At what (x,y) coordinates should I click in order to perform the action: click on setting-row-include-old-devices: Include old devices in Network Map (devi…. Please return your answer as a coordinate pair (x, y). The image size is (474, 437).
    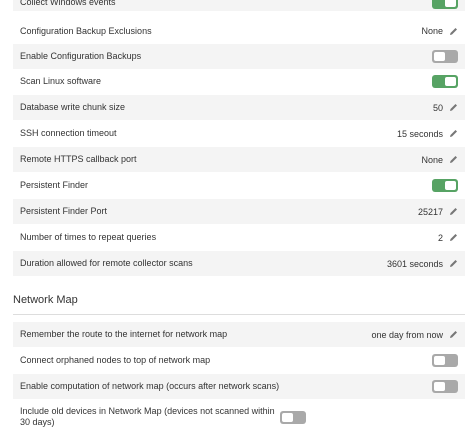
    Looking at the image, I should click on (239, 417).